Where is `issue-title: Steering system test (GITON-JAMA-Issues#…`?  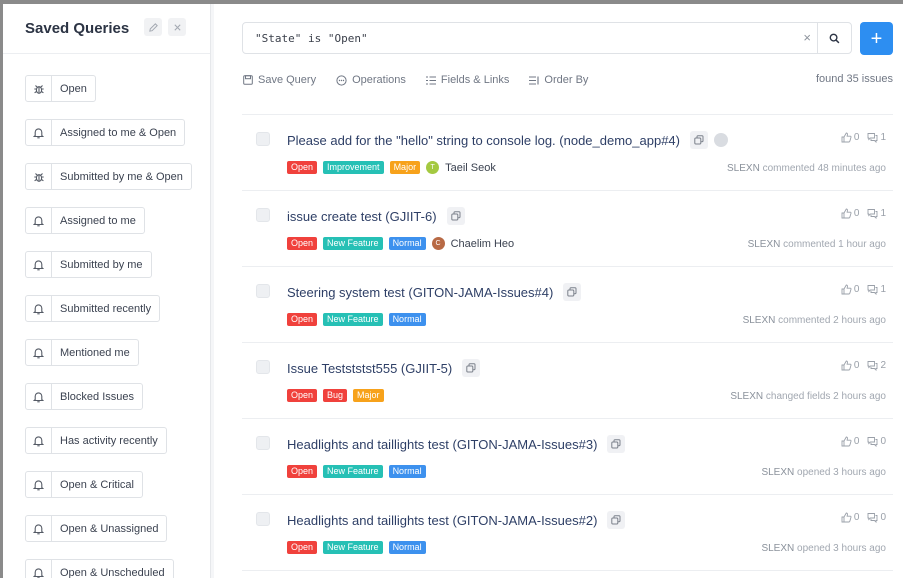 issue-title: Steering system test (GITON-JAMA-Issues#… is located at coordinates (420, 292).